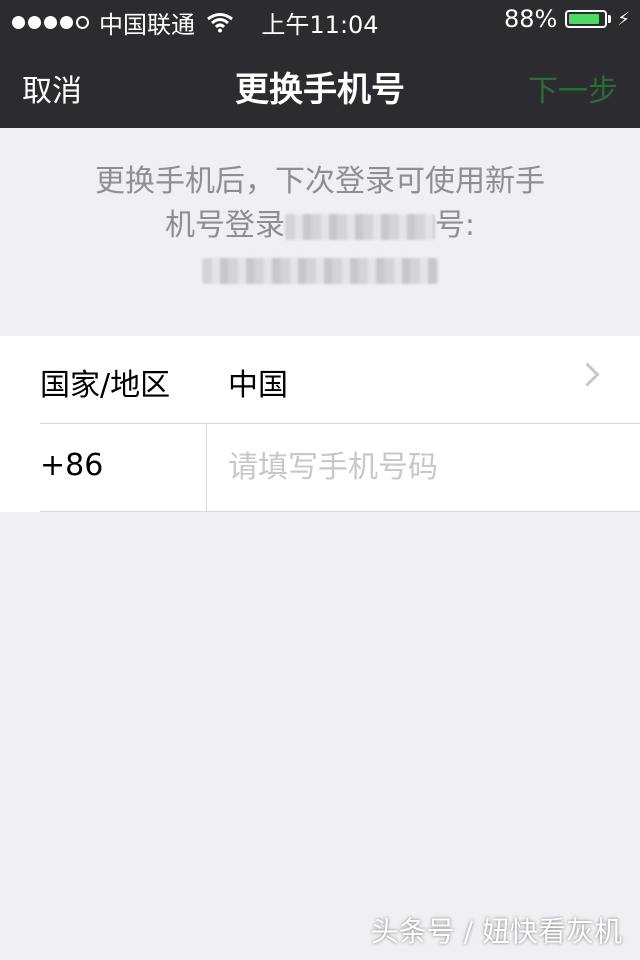 The height and width of the screenshot is (960, 640). I want to click on battery-fill, so click(584, 19).